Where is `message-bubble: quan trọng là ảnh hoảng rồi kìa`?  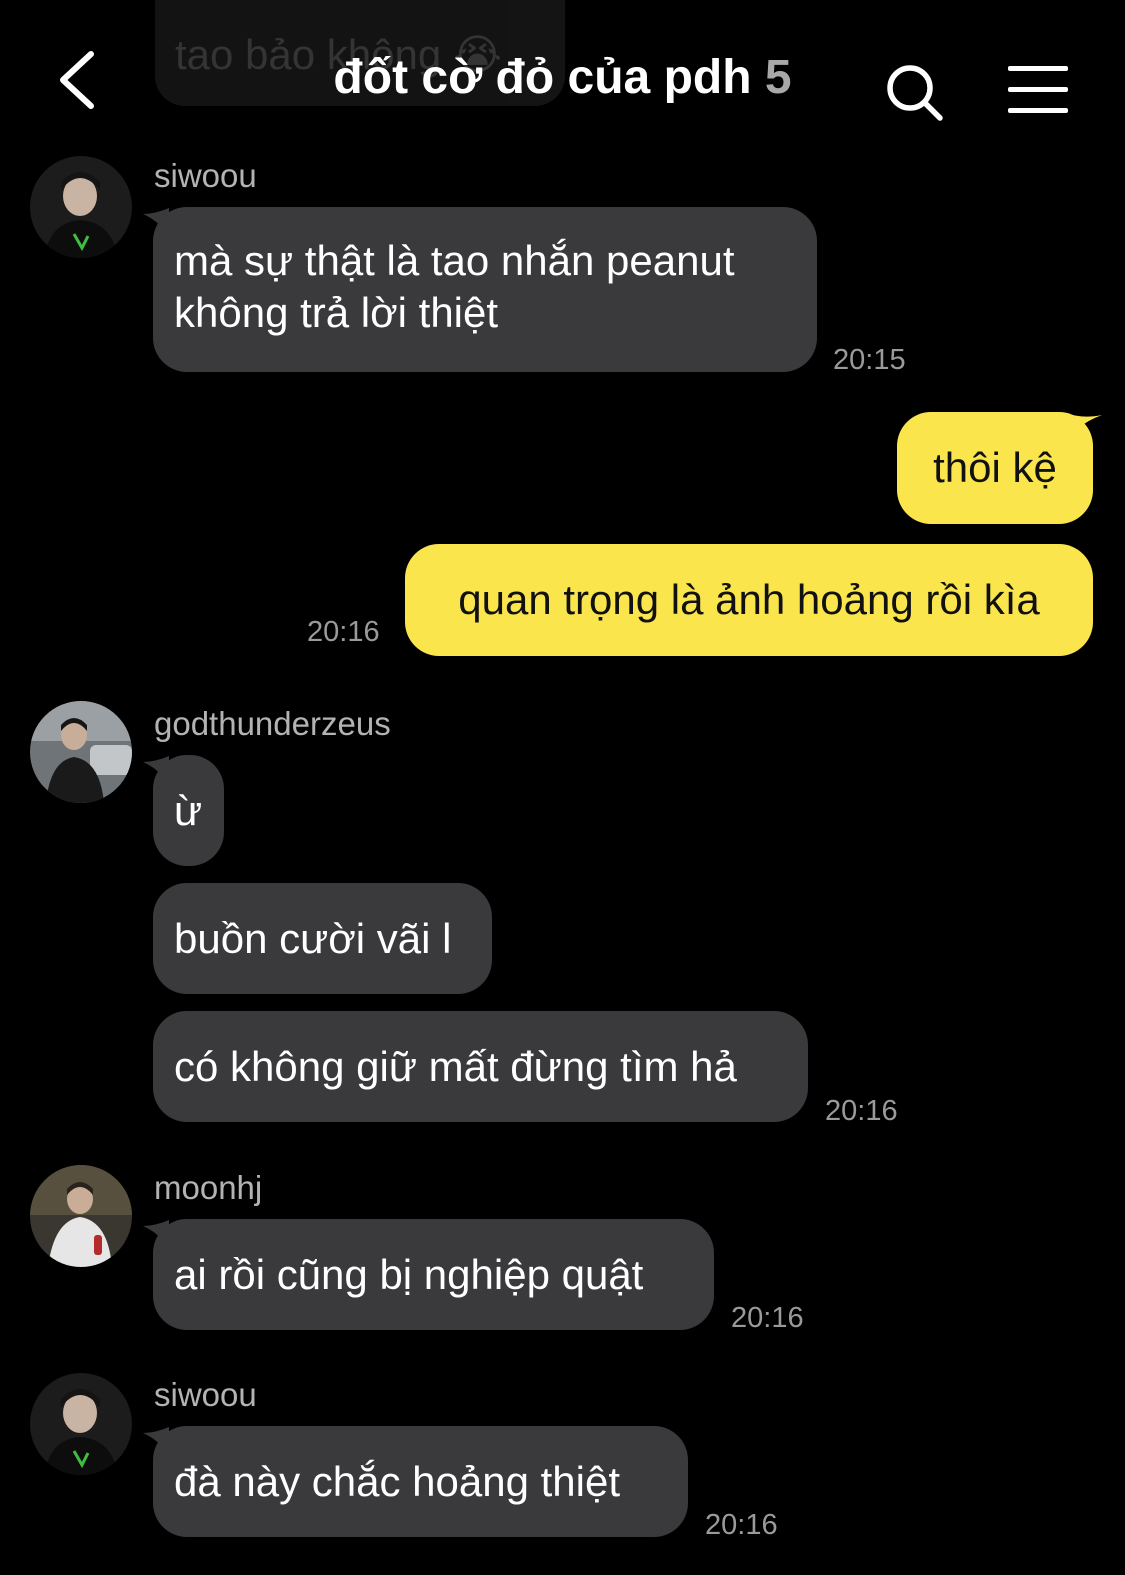 message-bubble: quan trọng là ảnh hoảng rồi kìa is located at coordinates (749, 600).